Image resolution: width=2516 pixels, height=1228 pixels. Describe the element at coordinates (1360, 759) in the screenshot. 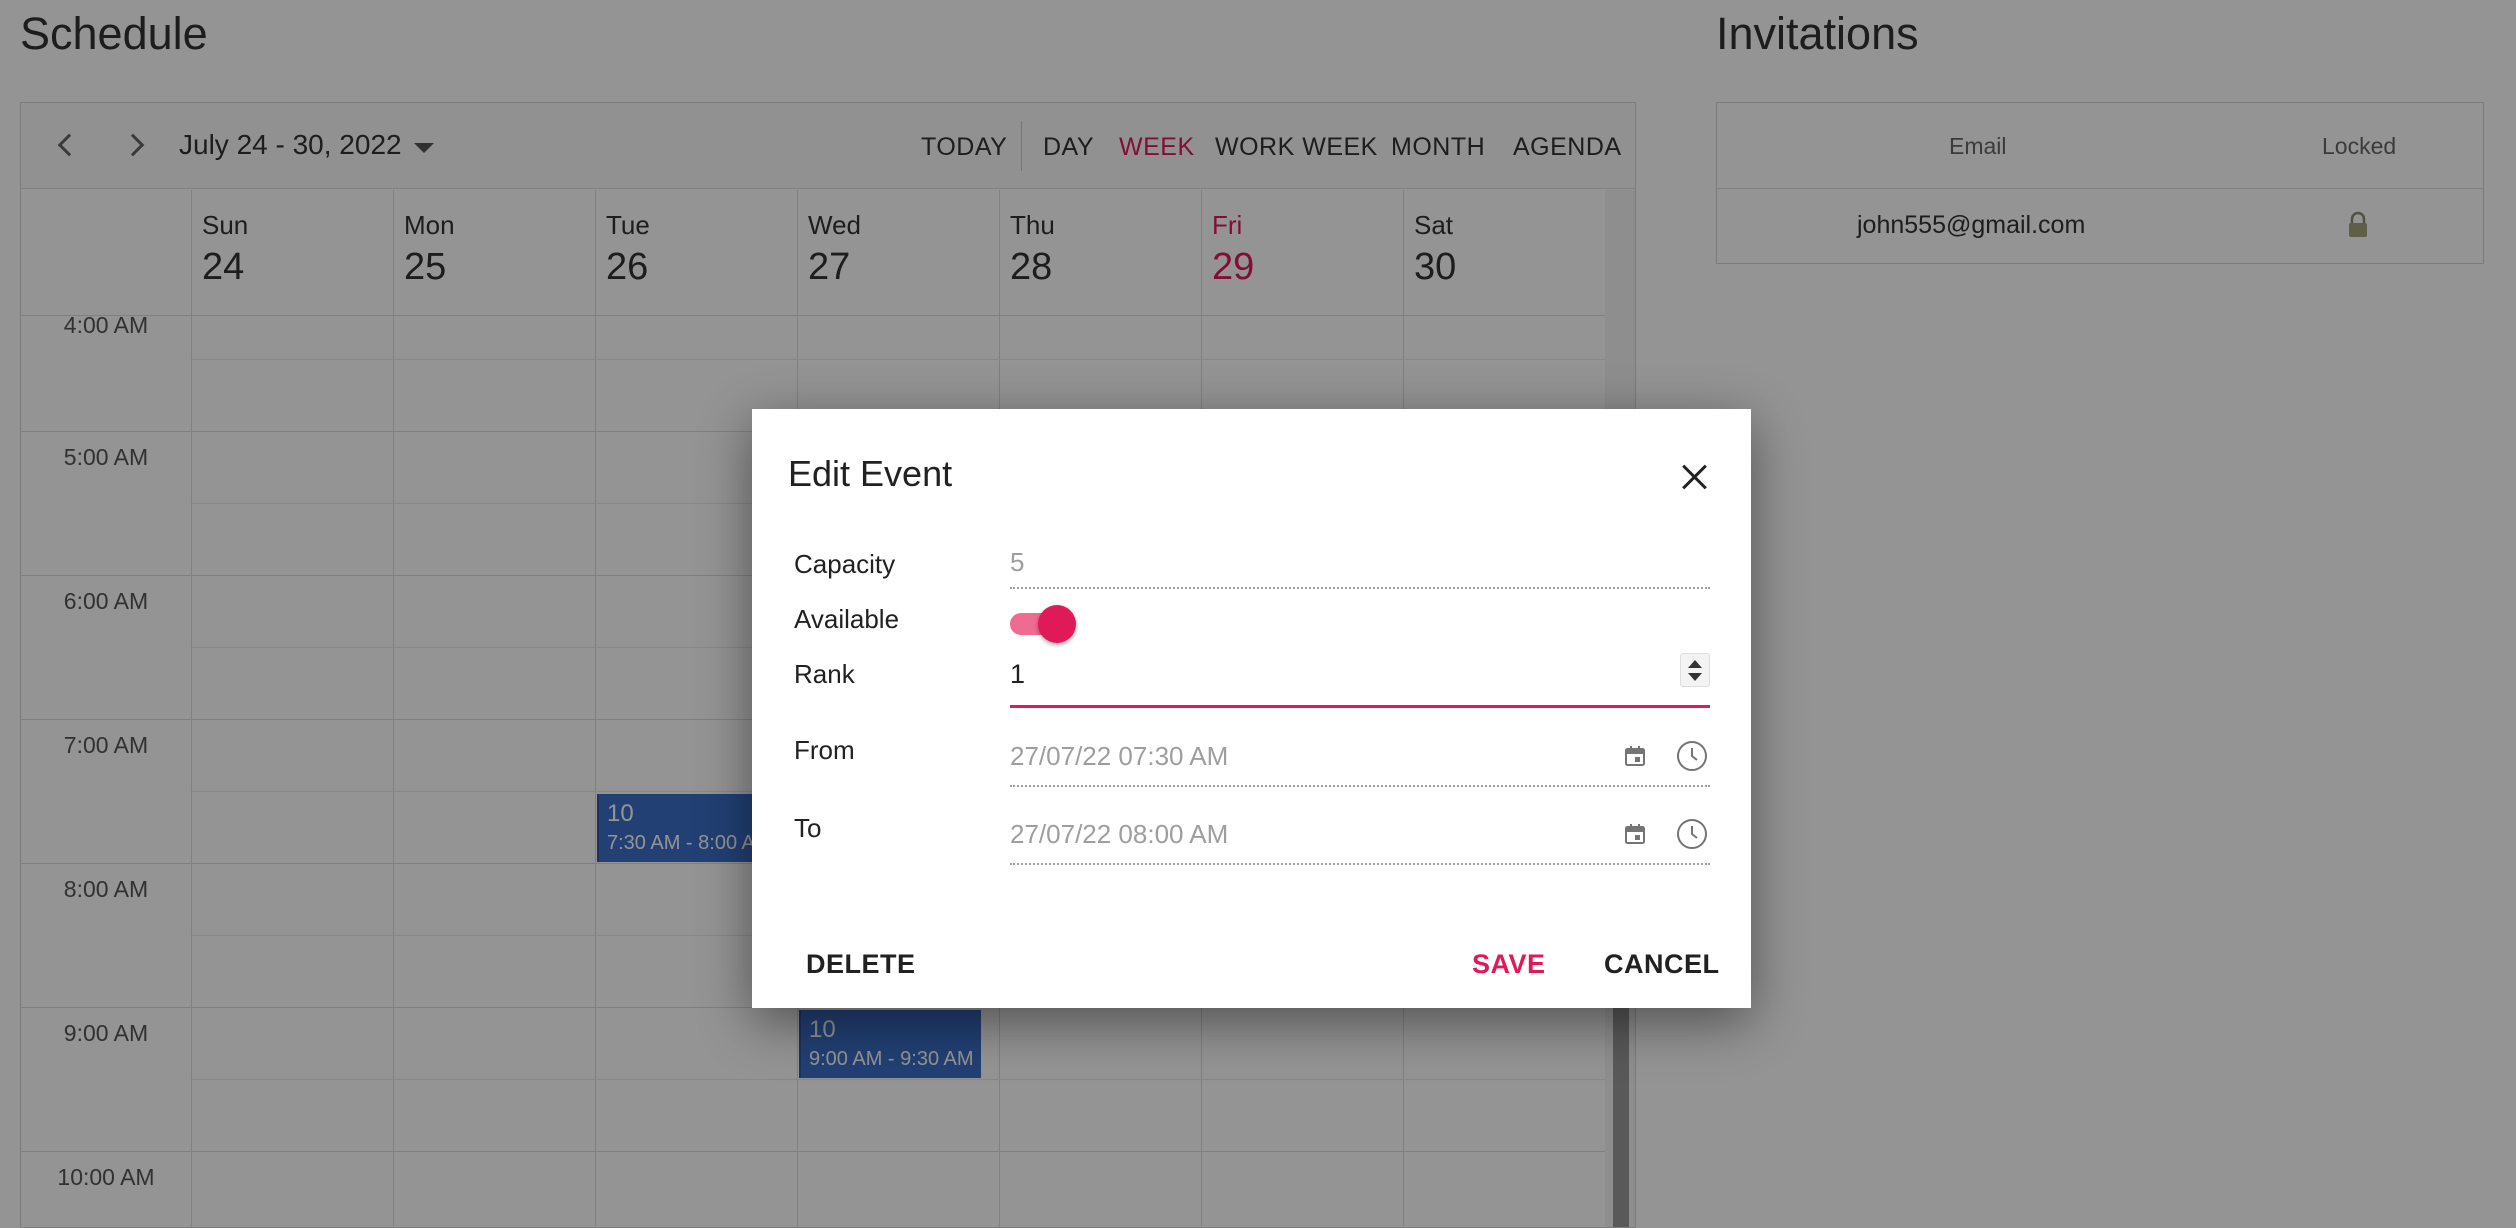

I see `from-datetime-field: 27/07/22 07:30 AM` at that location.